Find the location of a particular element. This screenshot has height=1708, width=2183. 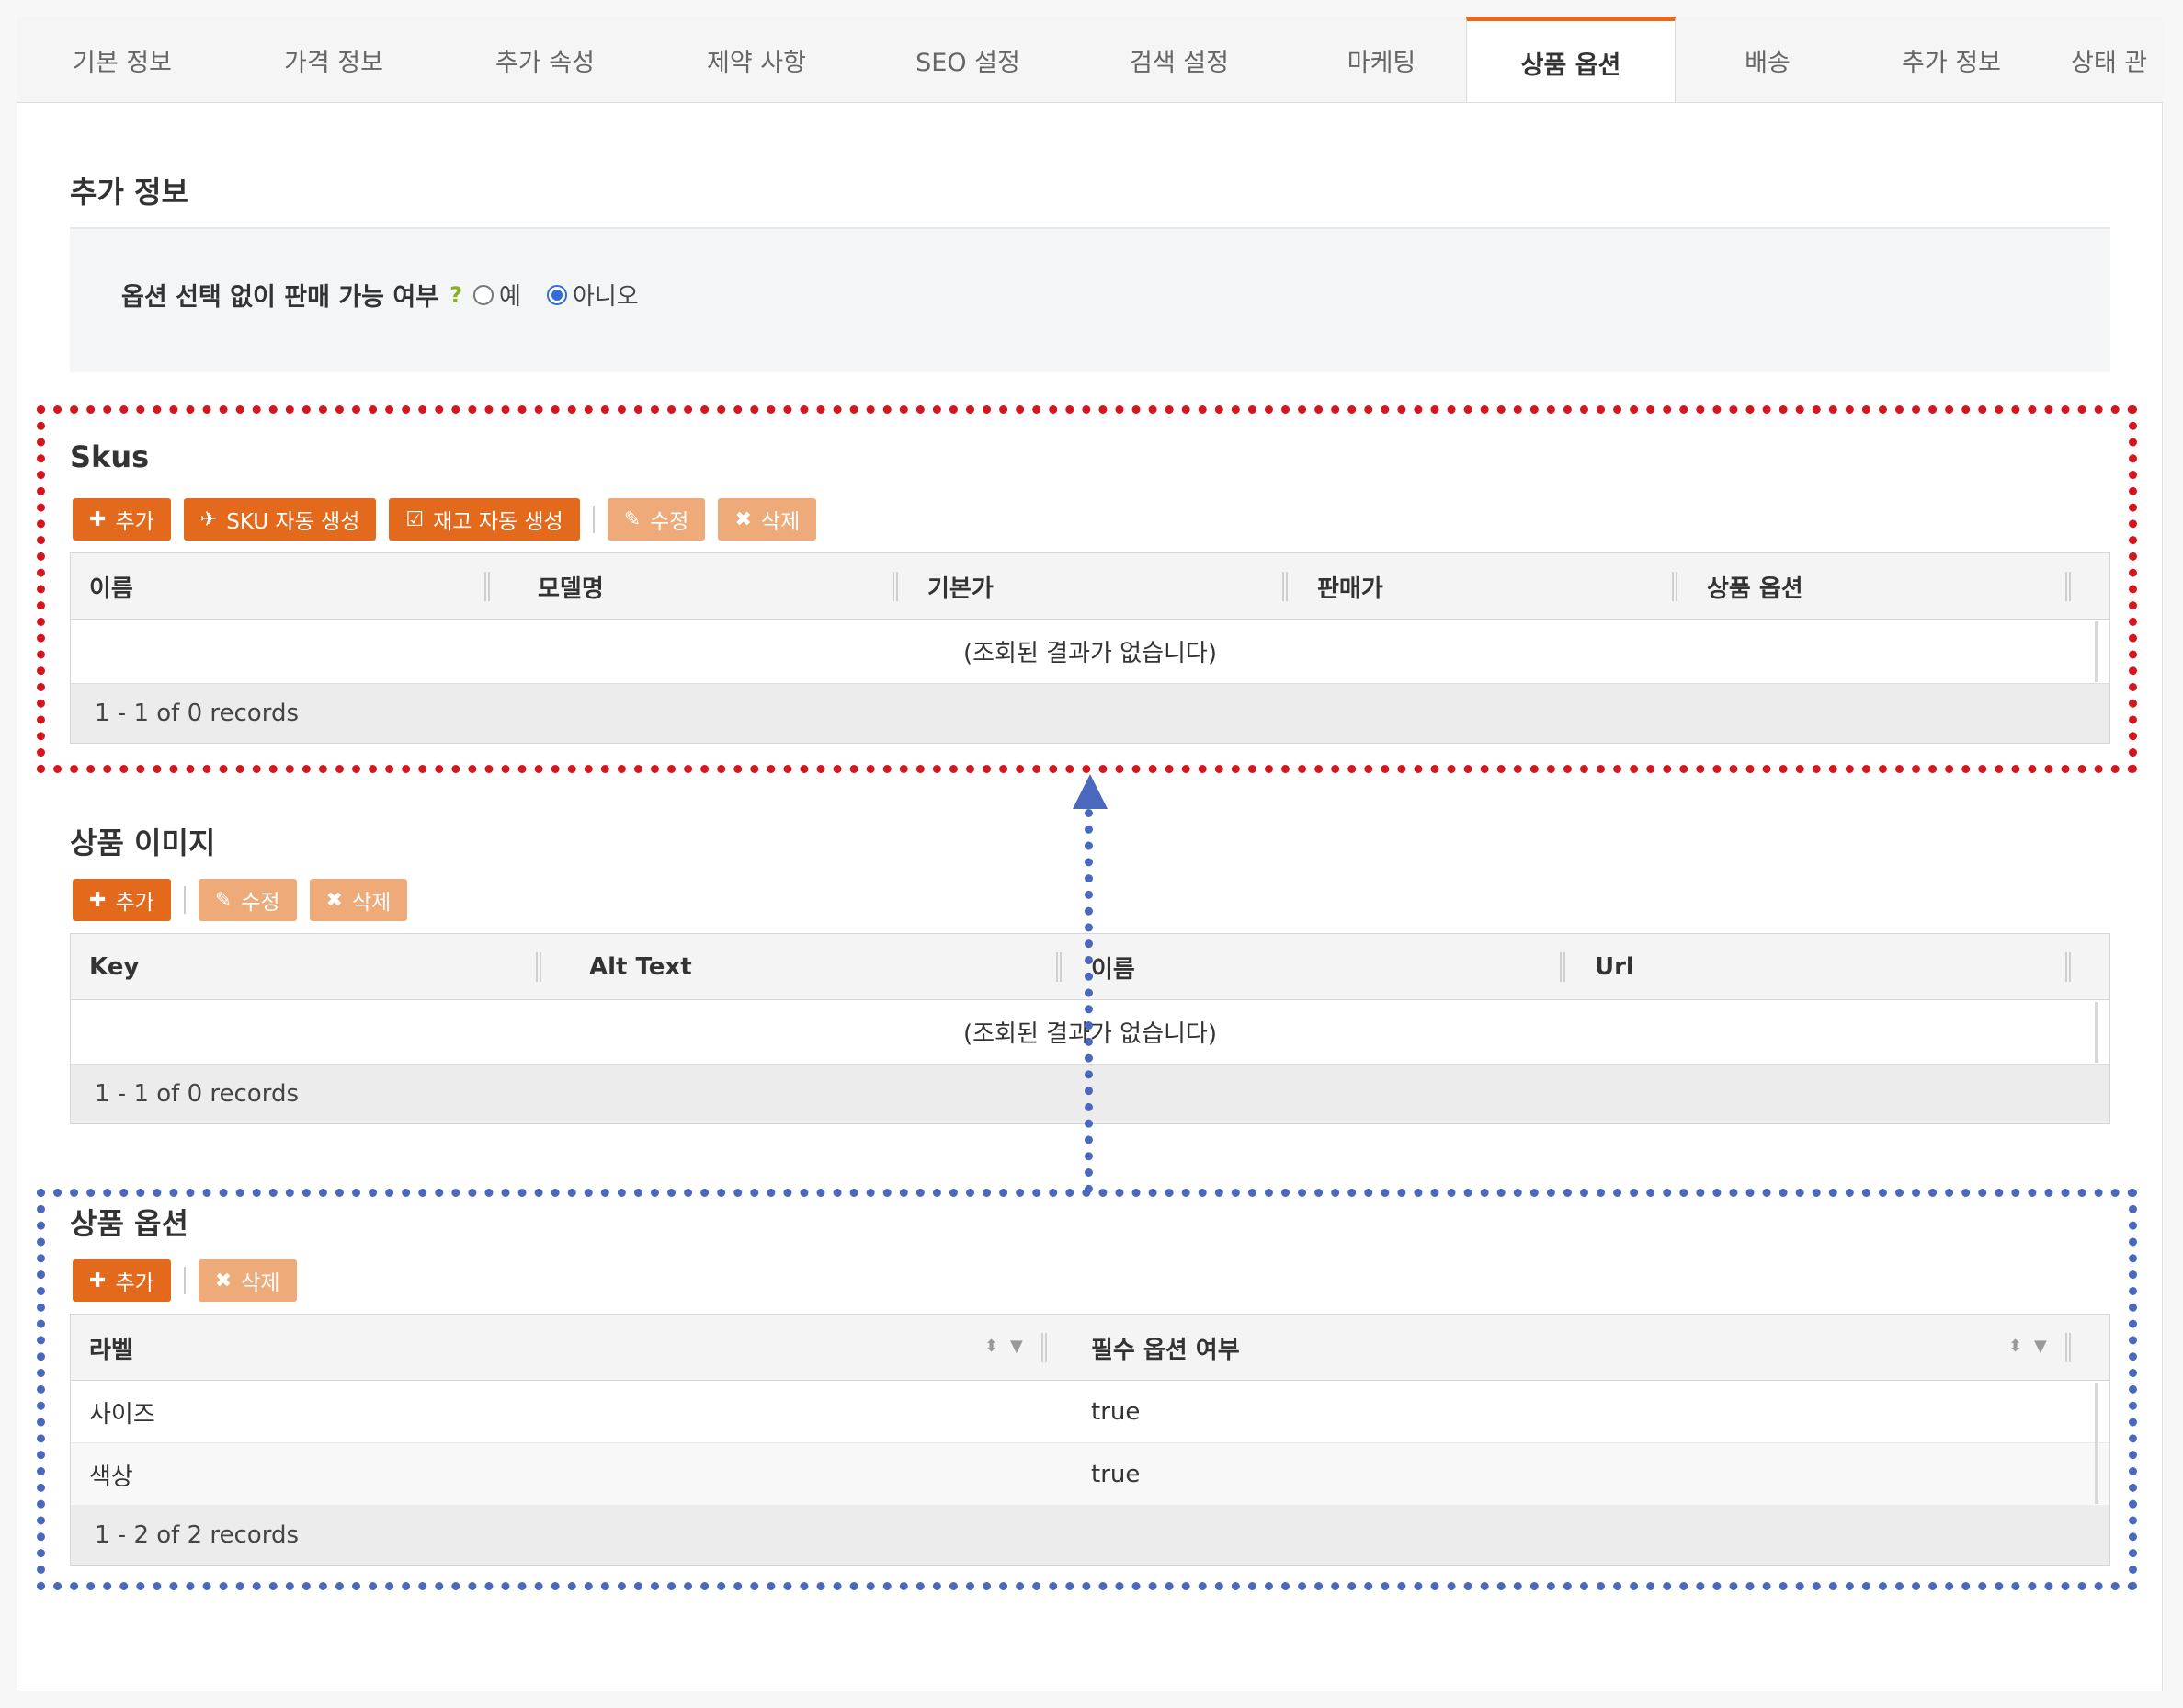

col-image-name: 이름 is located at coordinates (1113, 967).